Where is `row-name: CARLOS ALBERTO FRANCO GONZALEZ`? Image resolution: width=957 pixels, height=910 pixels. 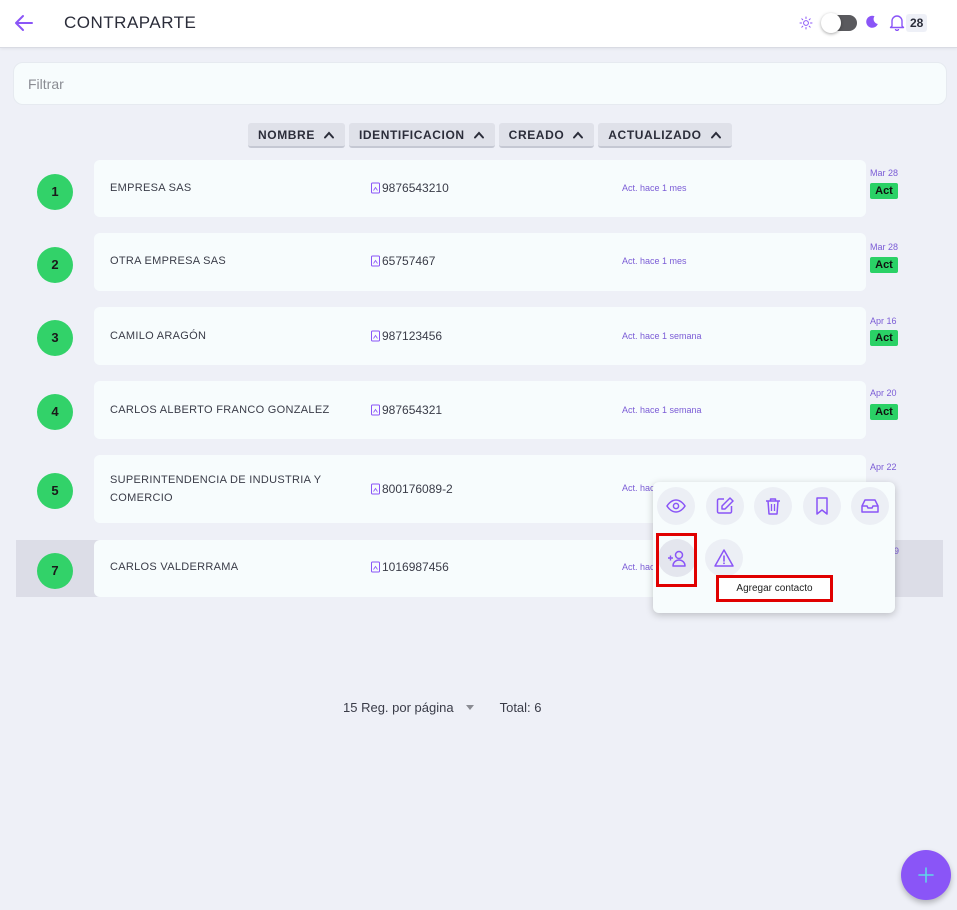 row-name: CARLOS ALBERTO FRANCO GONZALEZ is located at coordinates (220, 410).